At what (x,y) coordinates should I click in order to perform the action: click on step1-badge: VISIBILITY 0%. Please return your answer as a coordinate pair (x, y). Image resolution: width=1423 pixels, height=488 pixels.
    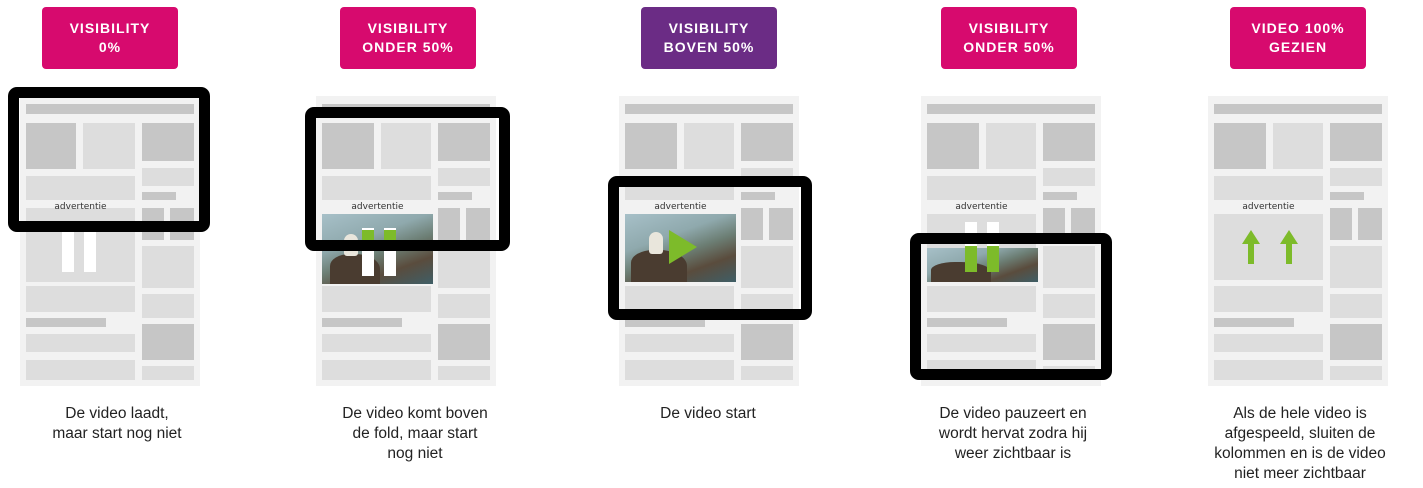
    Looking at the image, I should click on (110, 38).